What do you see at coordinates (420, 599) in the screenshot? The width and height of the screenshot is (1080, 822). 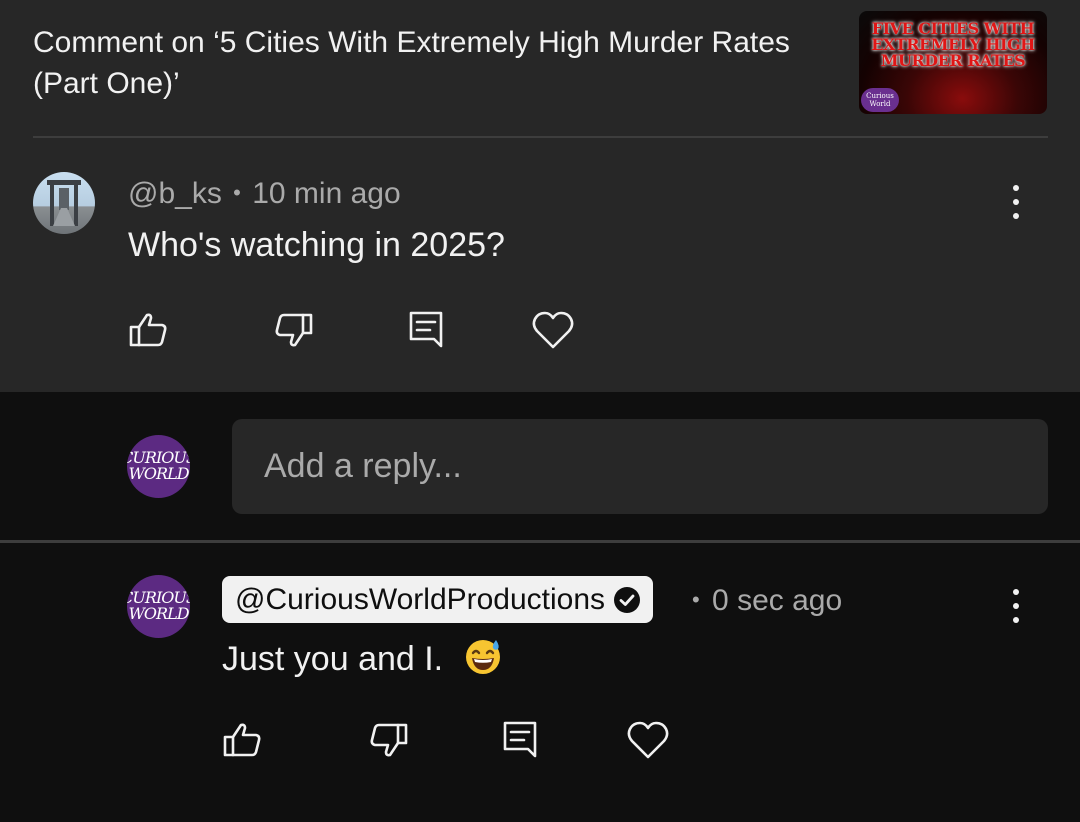 I see `reply-handle: @CuriousWorldProductions` at bounding box center [420, 599].